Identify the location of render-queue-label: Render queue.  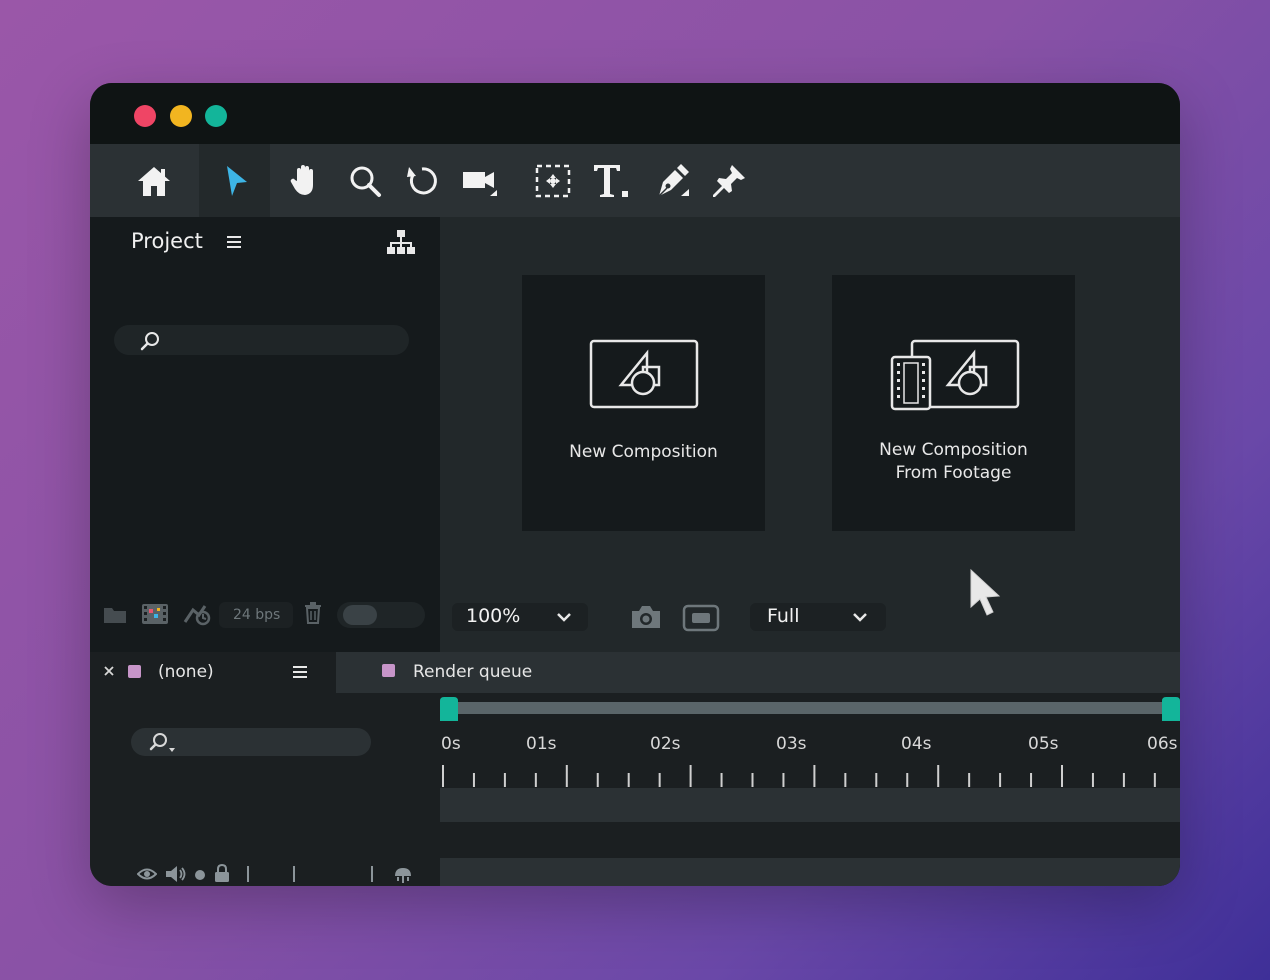
(473, 672).